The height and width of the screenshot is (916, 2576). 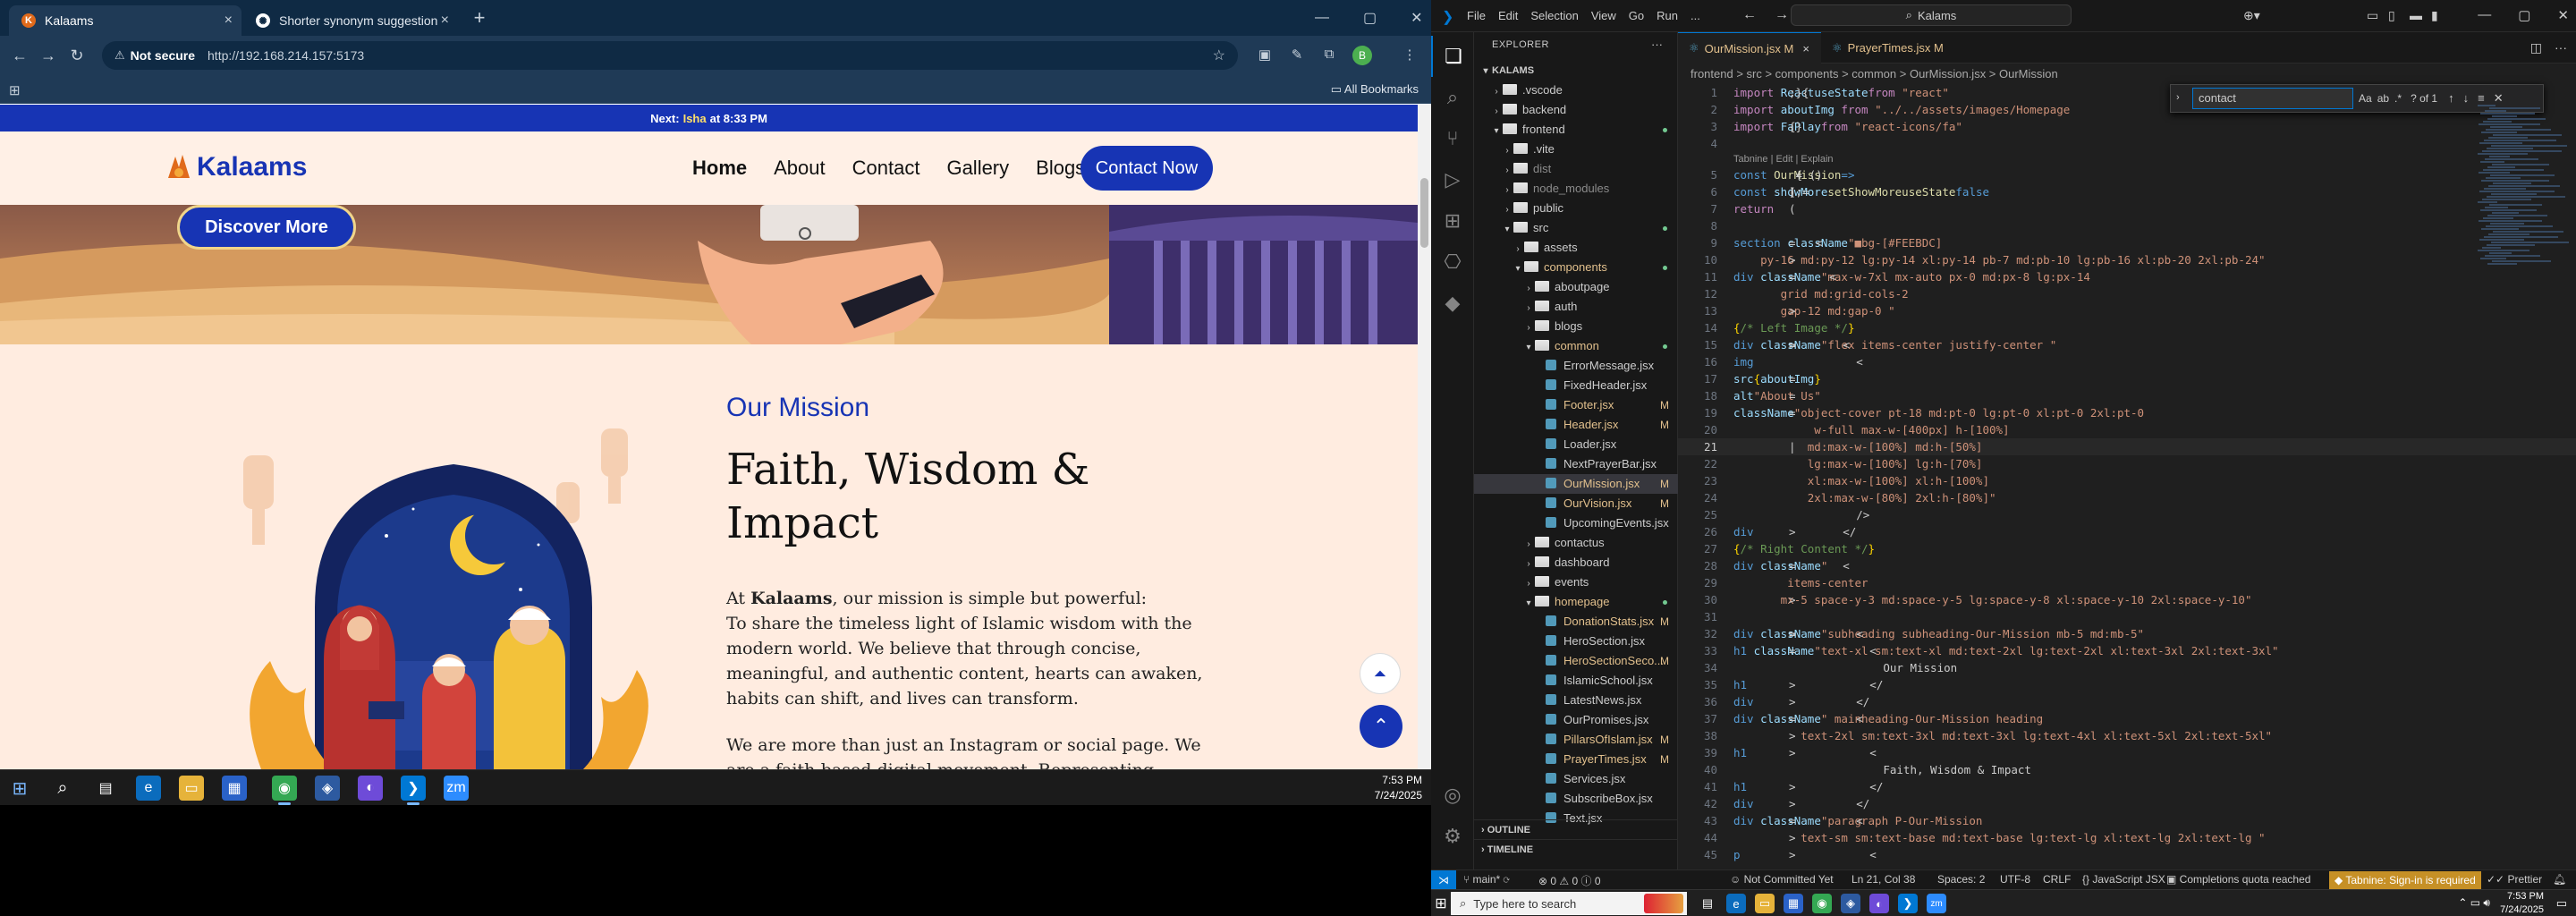 I want to click on tree-item: › dashboard, so click(x=1576, y=562).